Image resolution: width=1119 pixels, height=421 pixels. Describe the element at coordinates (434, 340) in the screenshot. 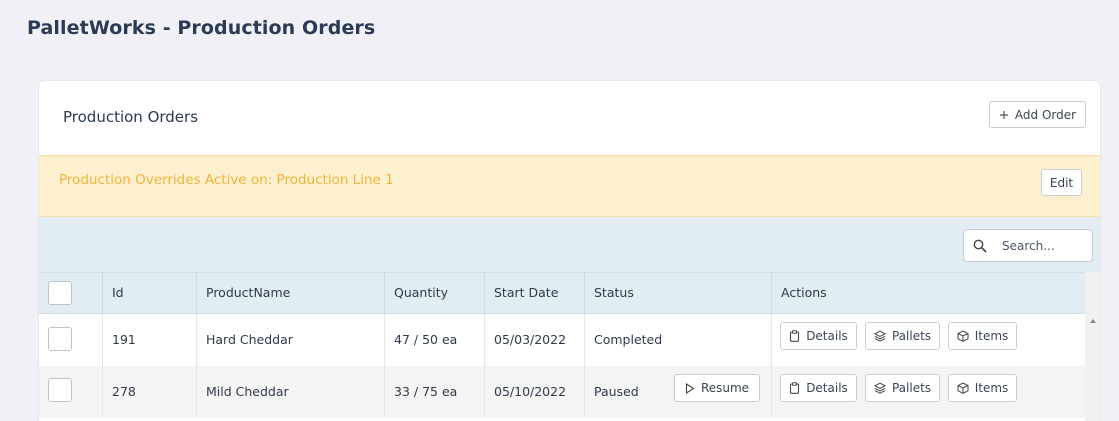

I see `cell-quantity: 47 / 50 ea` at that location.